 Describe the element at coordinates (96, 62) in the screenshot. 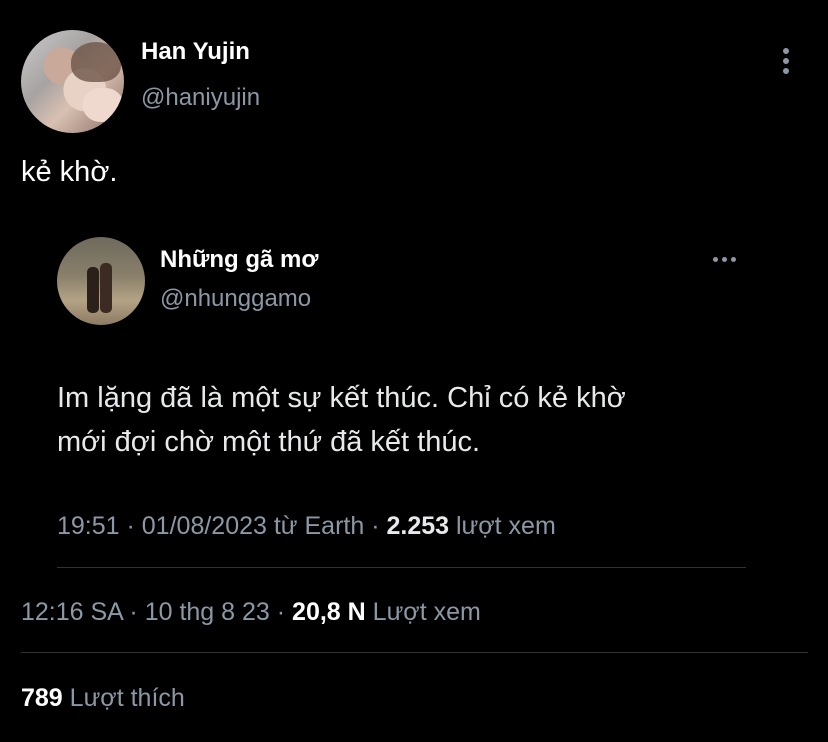

I see `avatar-hair` at that location.